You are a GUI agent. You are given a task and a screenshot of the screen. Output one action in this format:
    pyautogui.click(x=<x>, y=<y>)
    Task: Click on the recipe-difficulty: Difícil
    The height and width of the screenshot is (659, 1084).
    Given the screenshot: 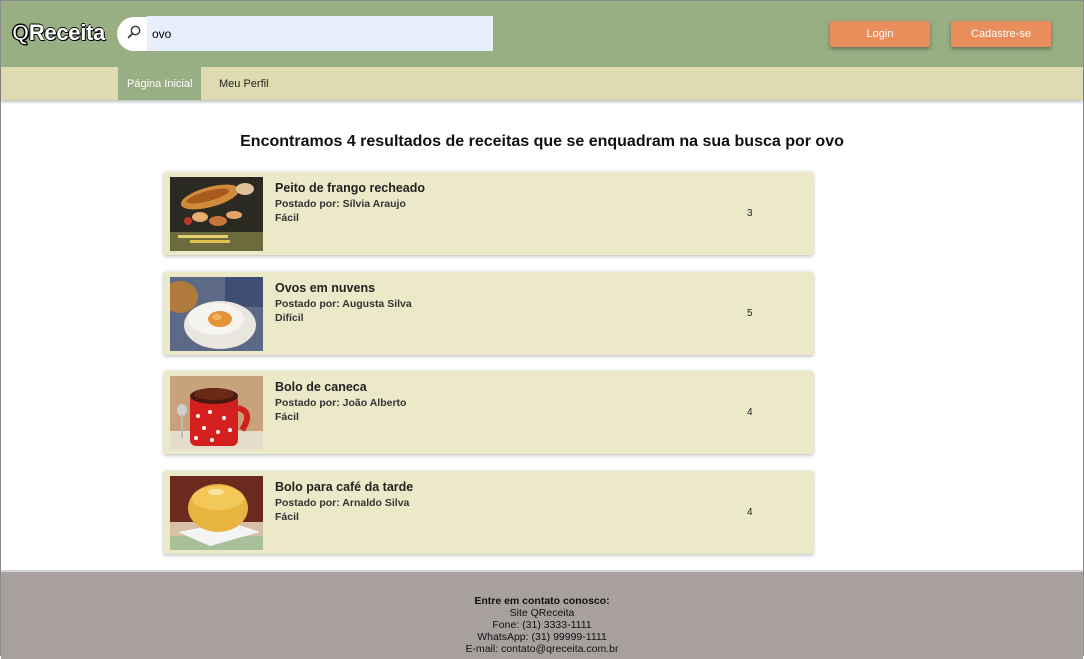 What is the action you would take?
    pyautogui.click(x=289, y=318)
    